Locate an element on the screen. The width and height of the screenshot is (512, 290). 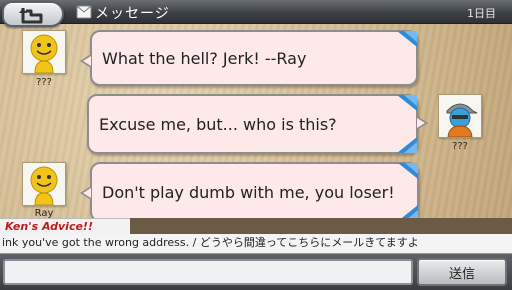
message-bubble: What the hell? Jerk! --Ray is located at coordinates (249, 58).